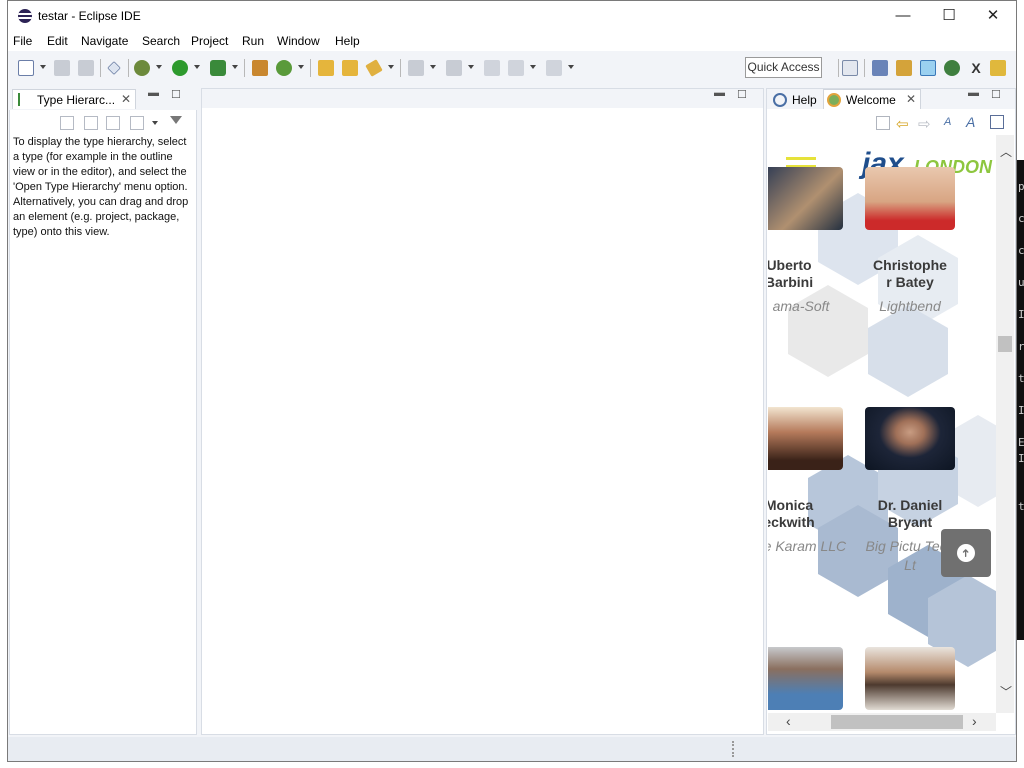 This screenshot has height=768, width=1024. What do you see at coordinates (834, 100) in the screenshot?
I see `welcome-icon` at bounding box center [834, 100].